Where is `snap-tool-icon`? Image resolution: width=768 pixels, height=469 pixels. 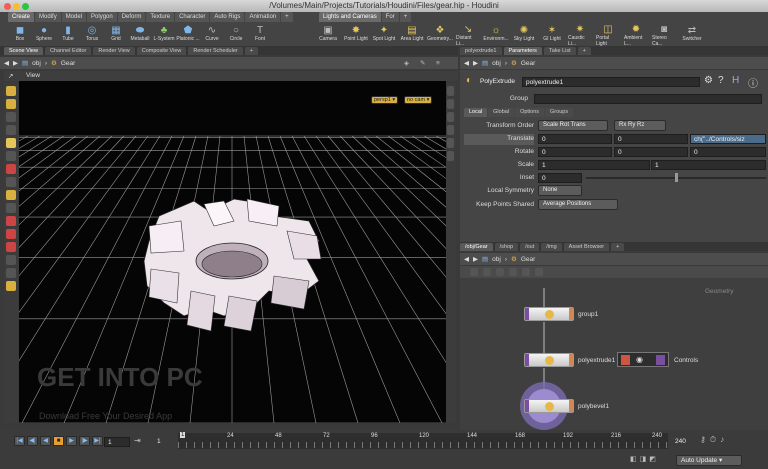 snap-tool-icon is located at coordinates (11, 247).